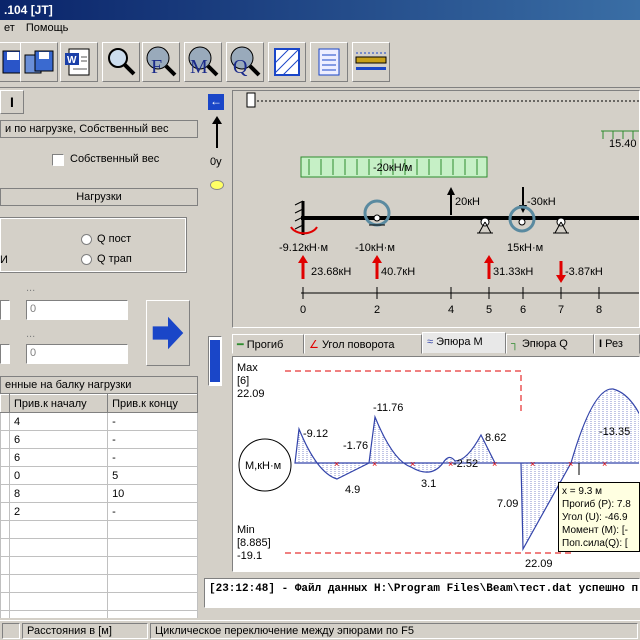  I want to click on val-f: -2.52, so click(465, 464).